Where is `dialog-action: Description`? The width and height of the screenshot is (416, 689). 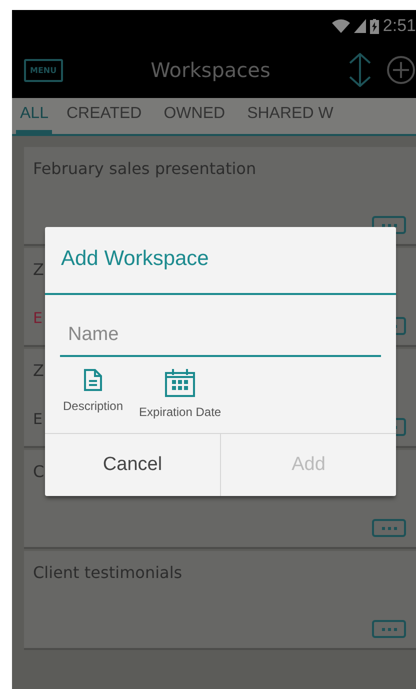 dialog-action: Description is located at coordinates (93, 394).